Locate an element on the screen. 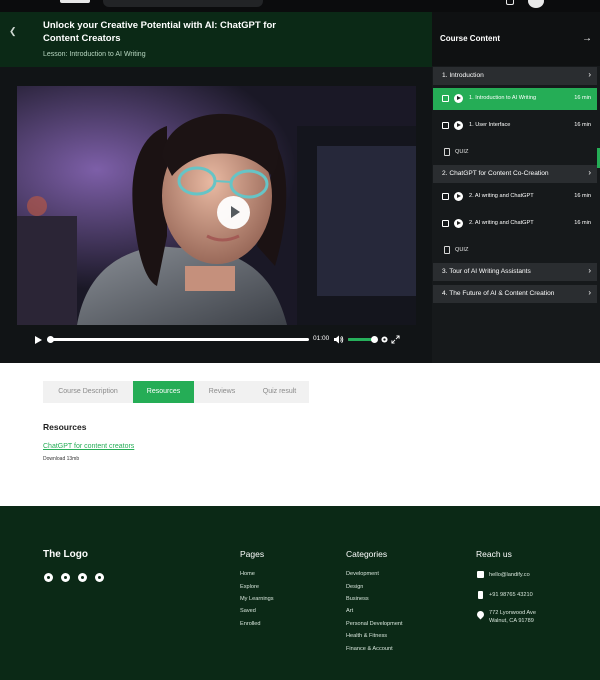 The height and width of the screenshot is (680, 600). footer-phone: +91 98765 43210 is located at coordinates (511, 595).